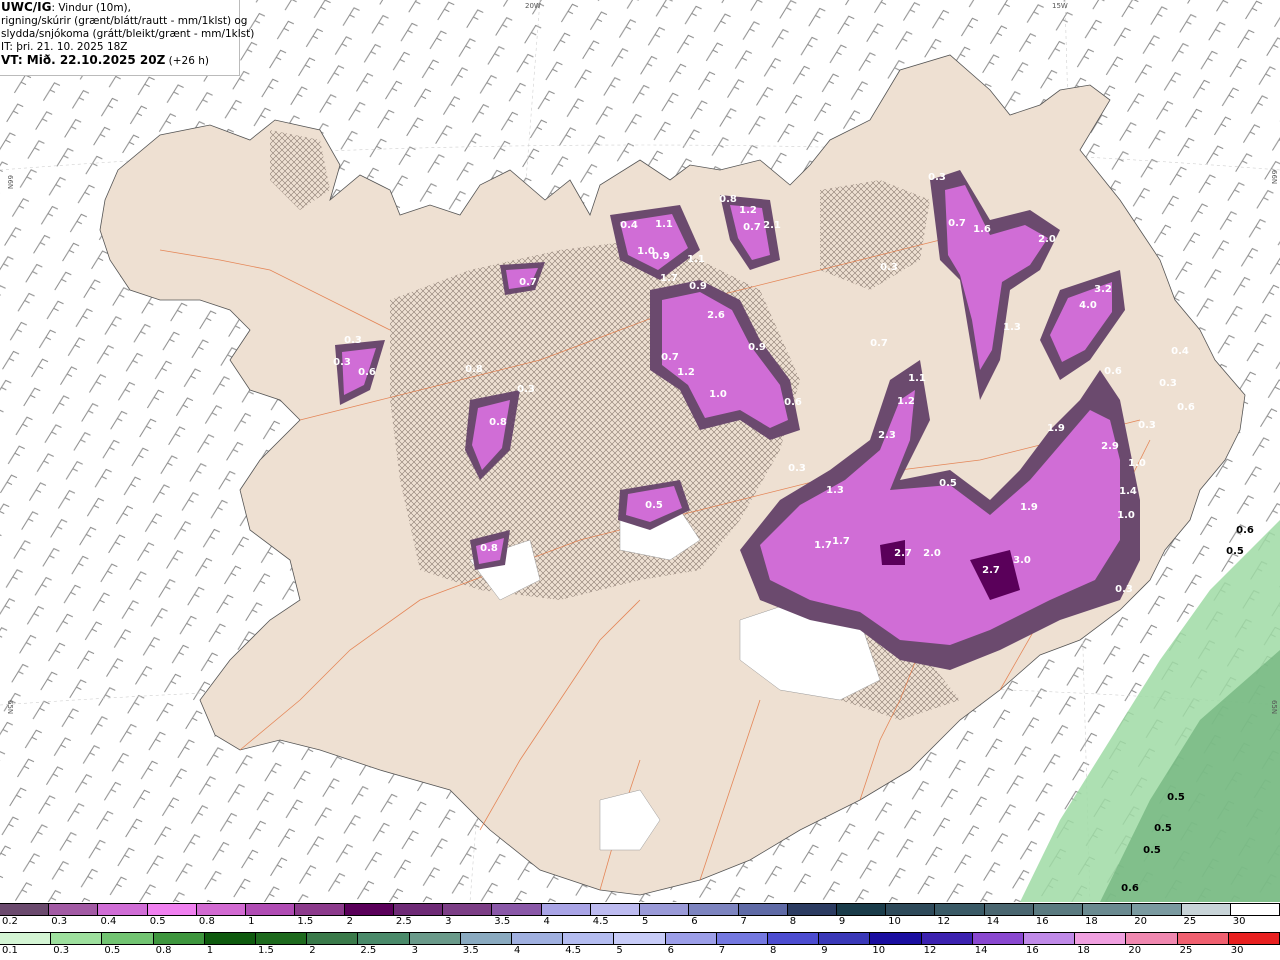  What do you see at coordinates (414, 950) in the screenshot?
I see `rain-legend-label: 3` at bounding box center [414, 950].